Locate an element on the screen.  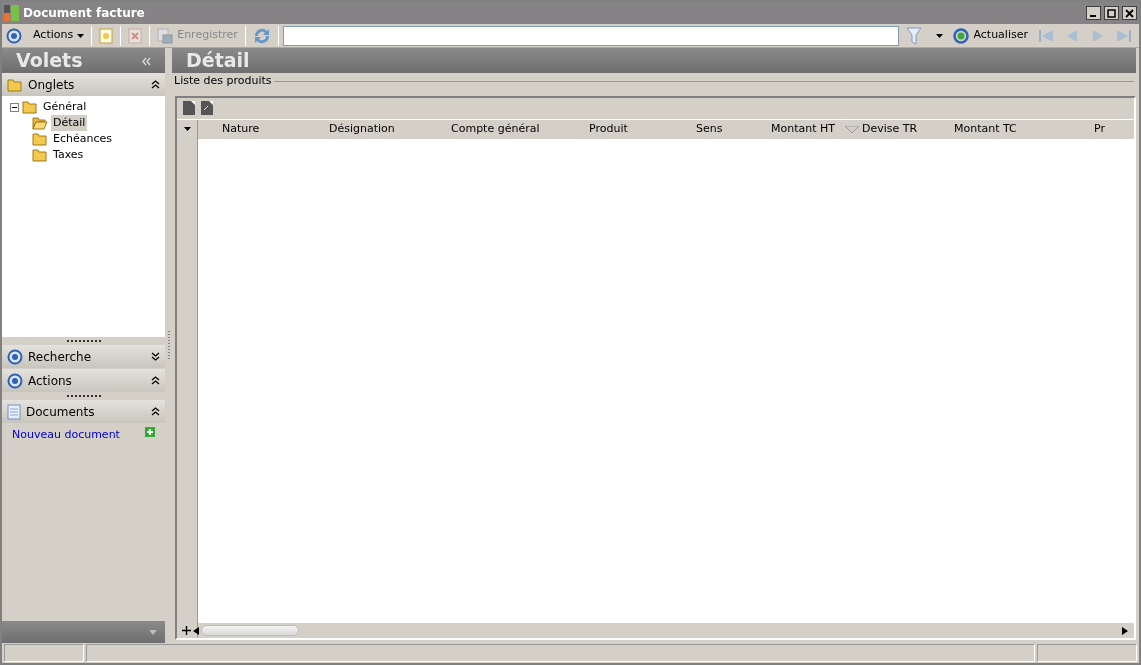
scroll-left-icon is located at coordinates (196, 630).